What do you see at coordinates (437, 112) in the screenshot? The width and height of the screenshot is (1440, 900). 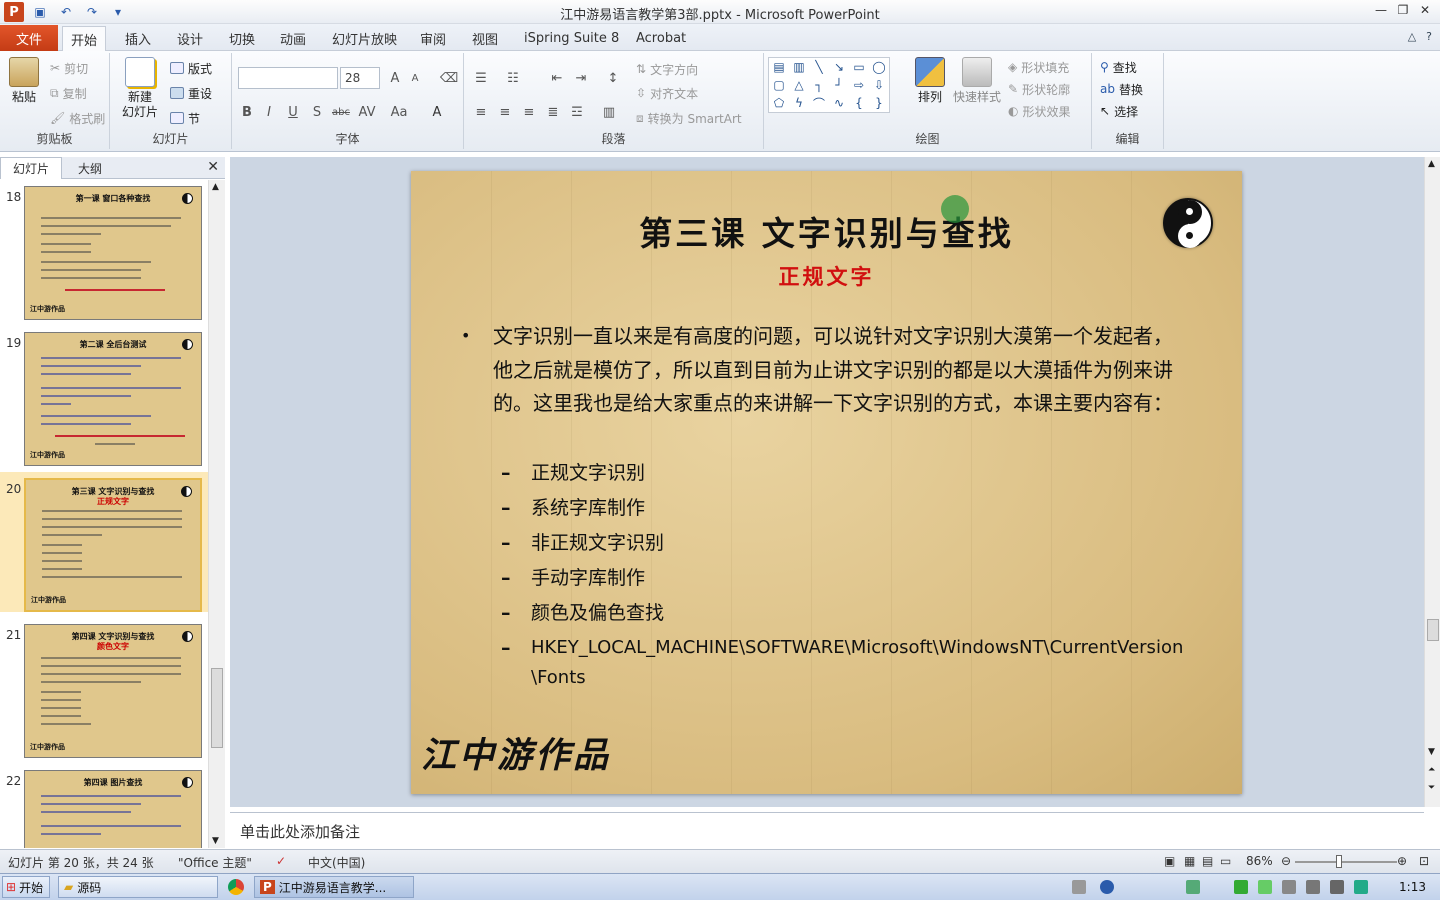 I see `font-color-icon: A` at bounding box center [437, 112].